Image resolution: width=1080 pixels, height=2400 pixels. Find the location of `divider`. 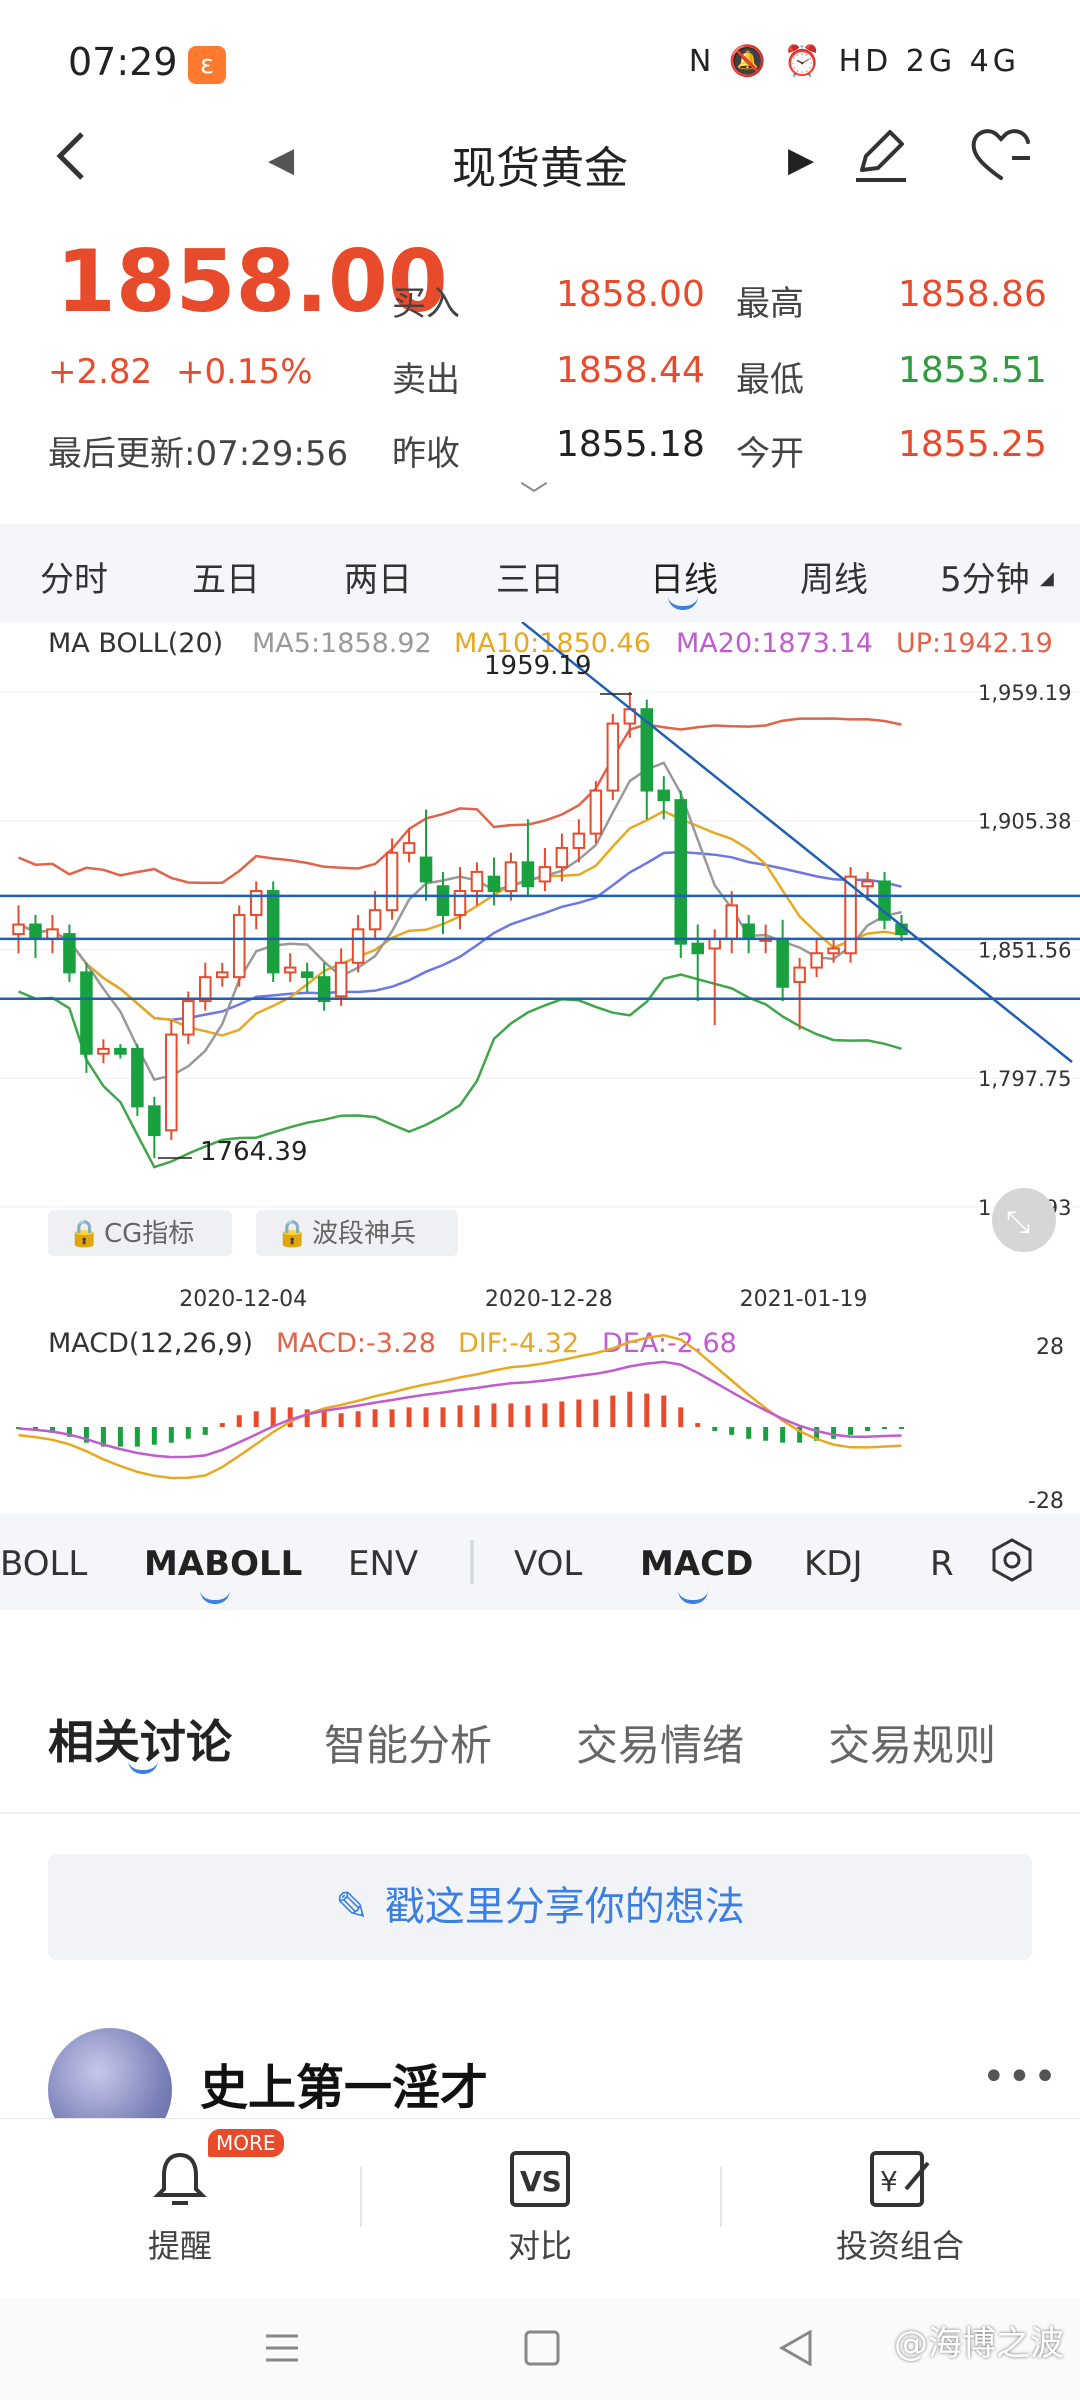

divider is located at coordinates (540, 1813).